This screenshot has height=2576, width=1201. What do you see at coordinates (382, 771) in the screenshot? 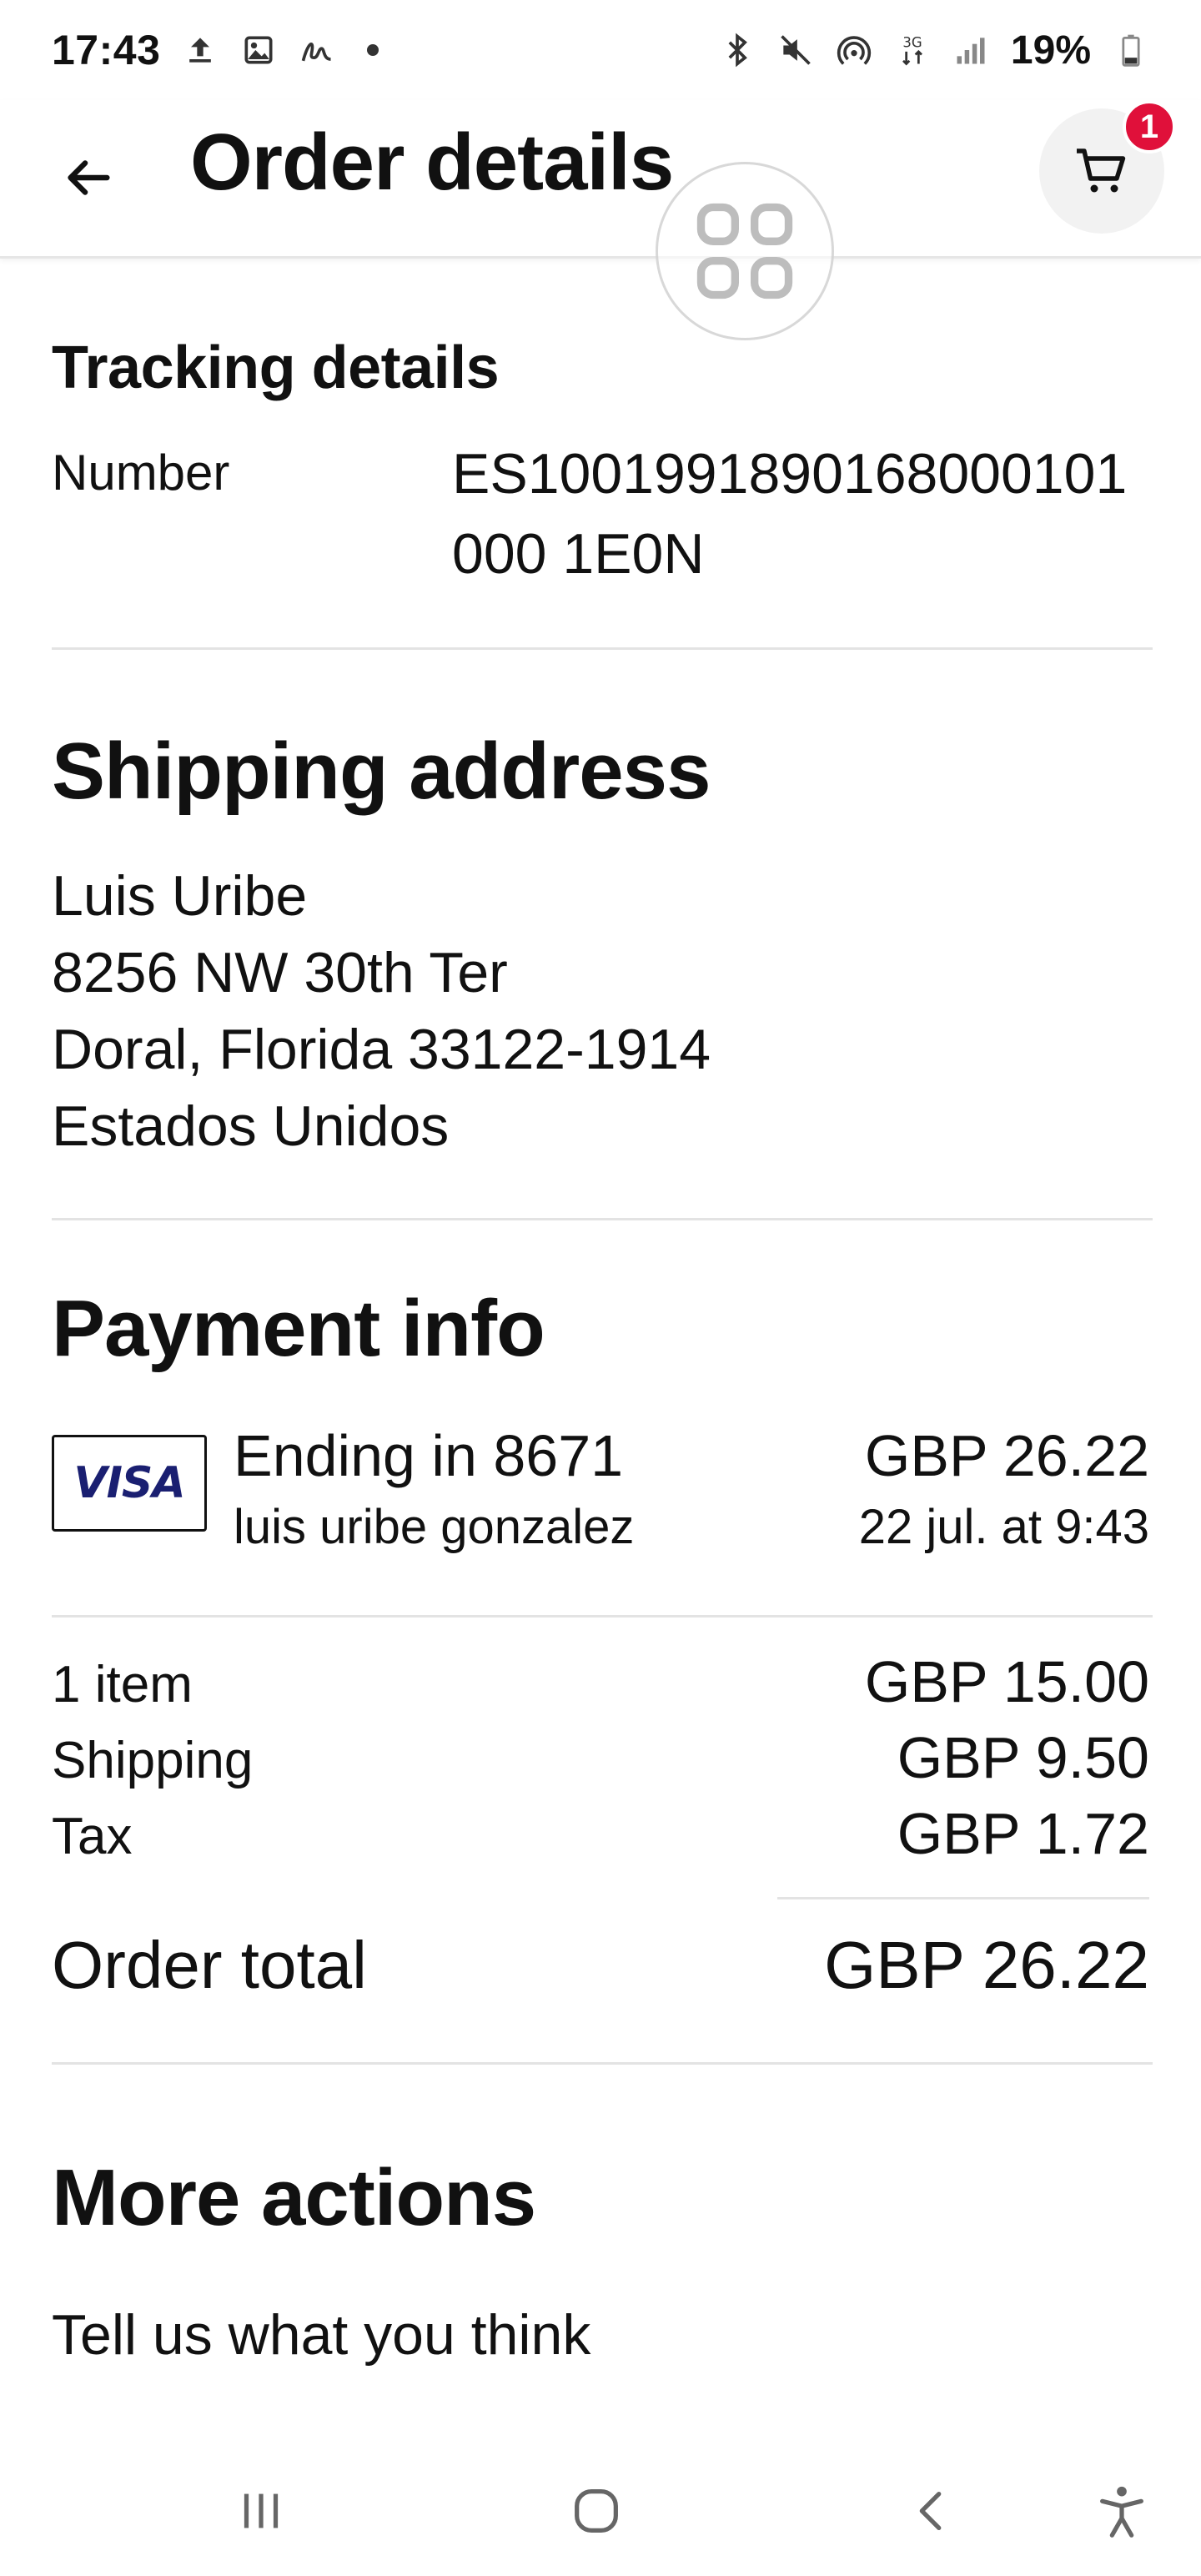
I see `shipping-title: Shipping address` at bounding box center [382, 771].